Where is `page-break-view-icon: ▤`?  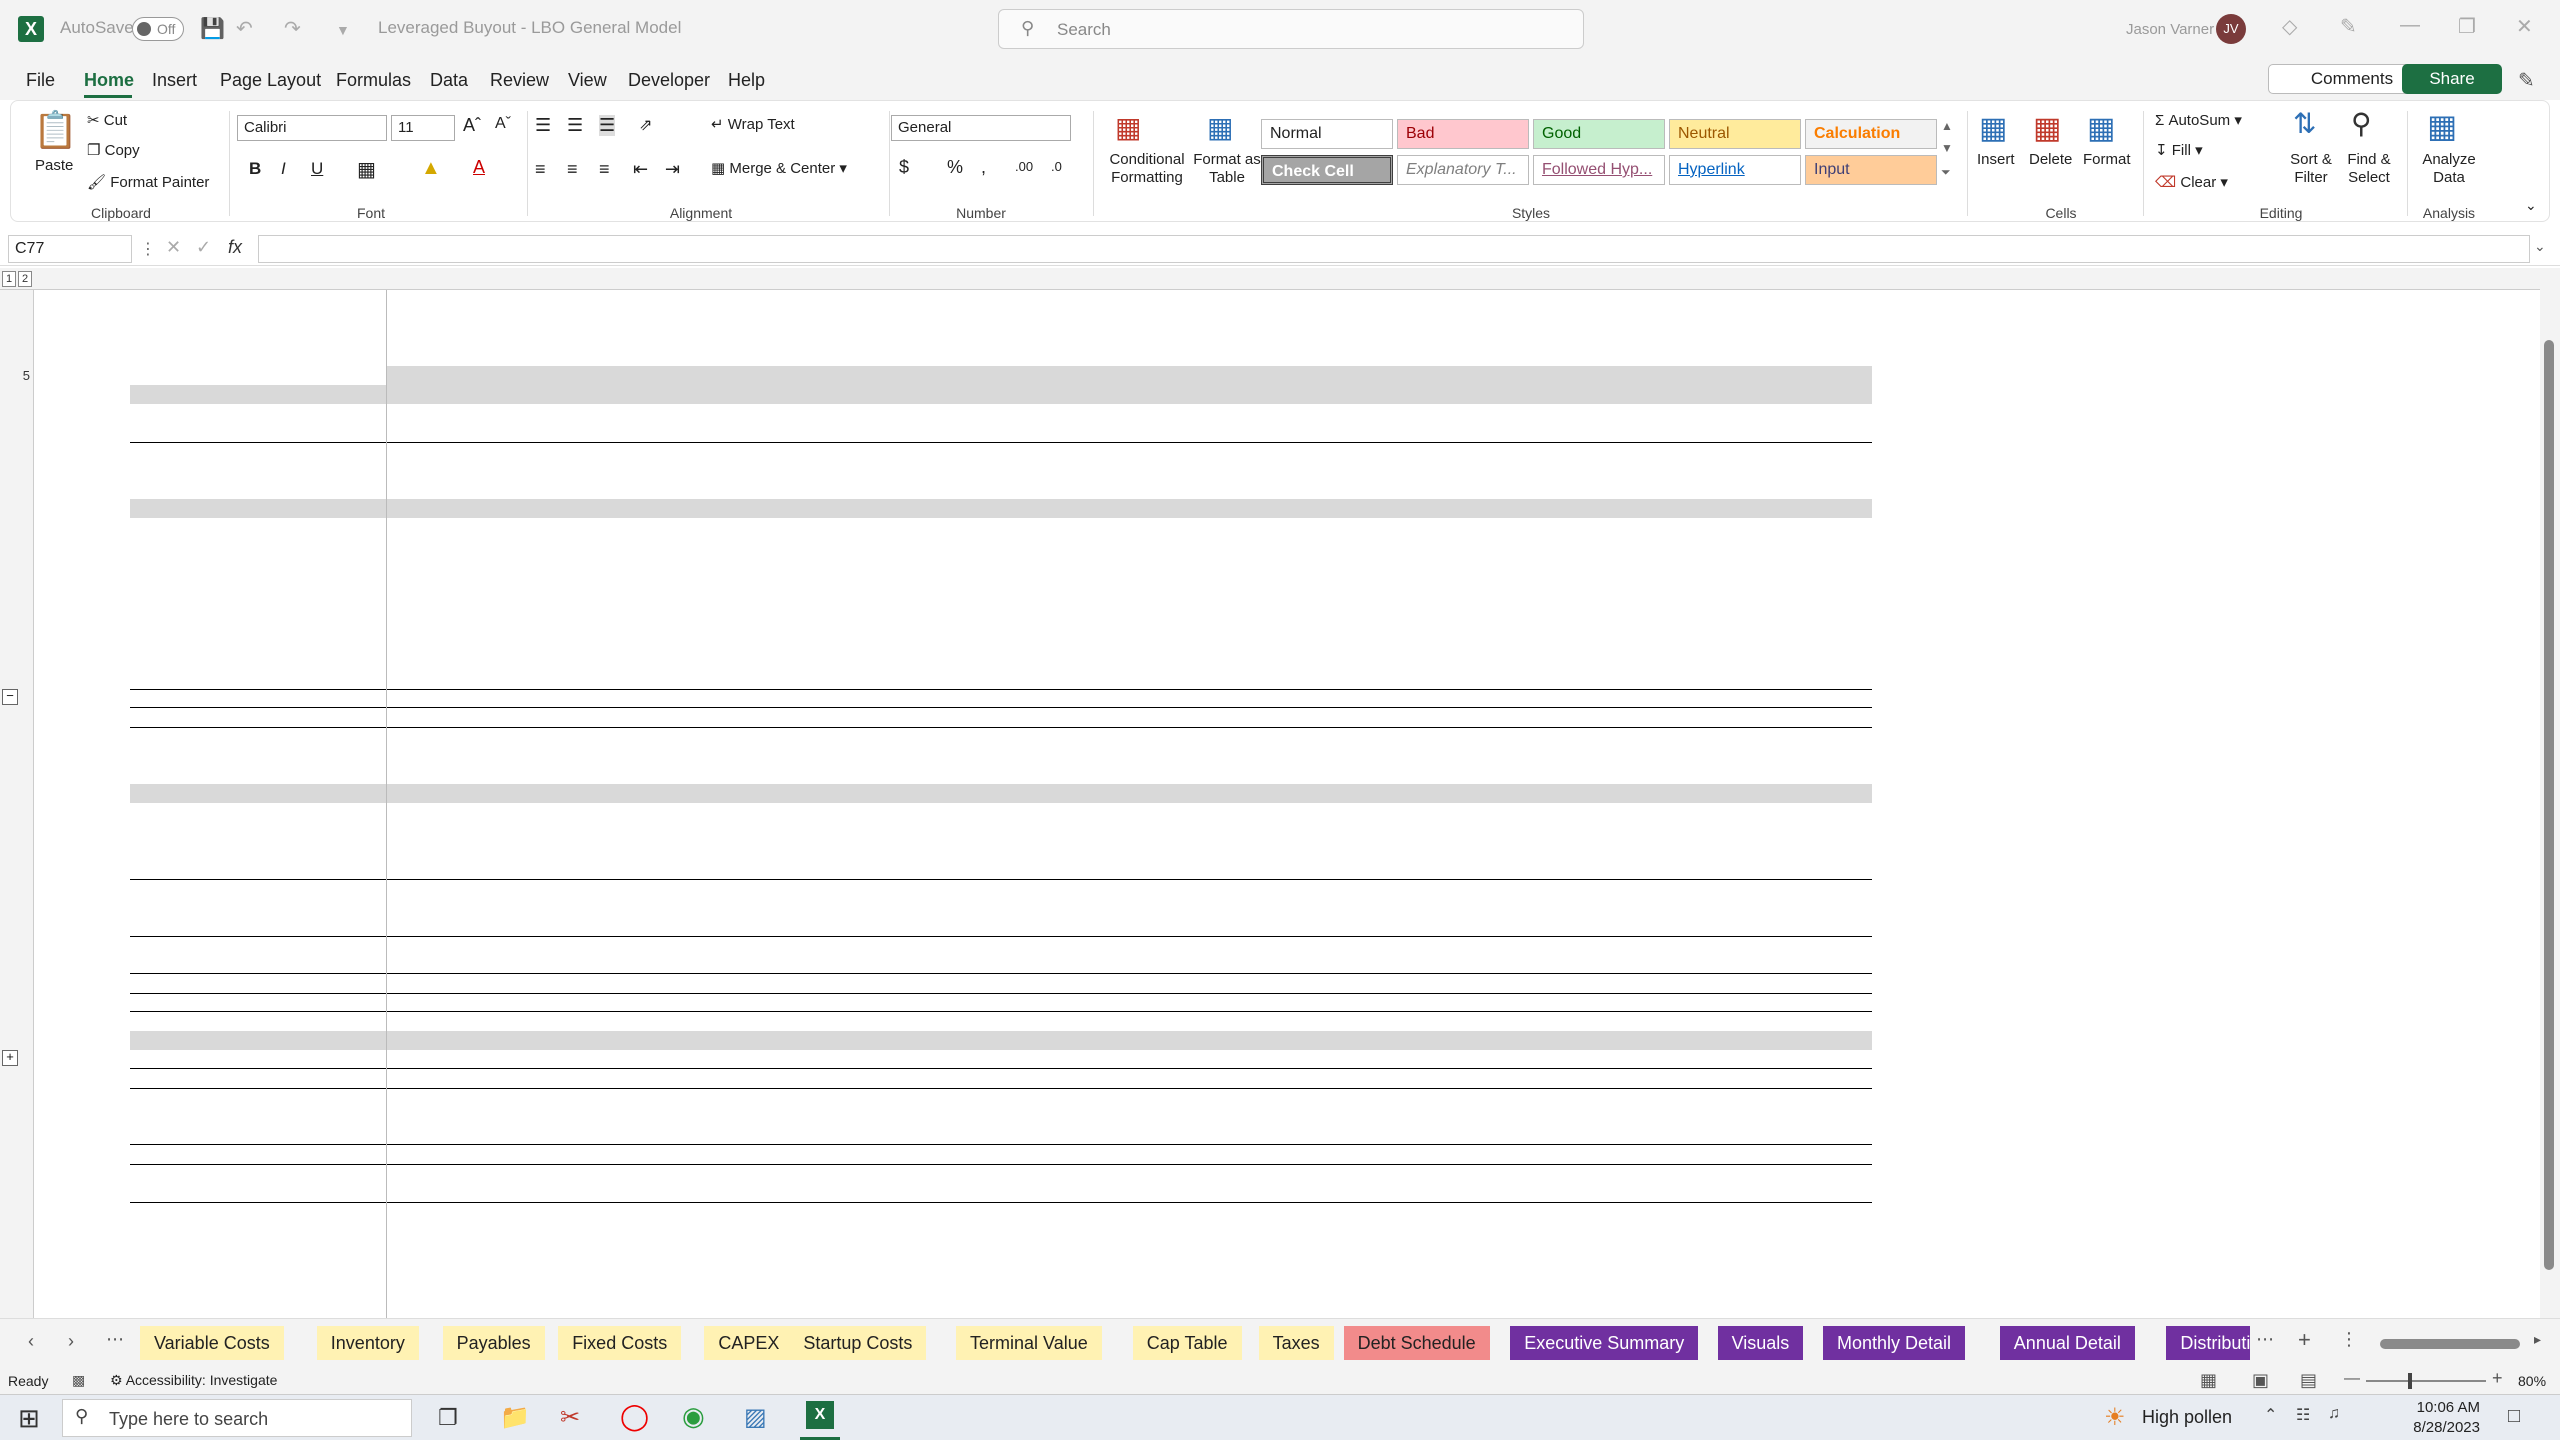
page-break-view-icon: ▤ is located at coordinates (2308, 1380).